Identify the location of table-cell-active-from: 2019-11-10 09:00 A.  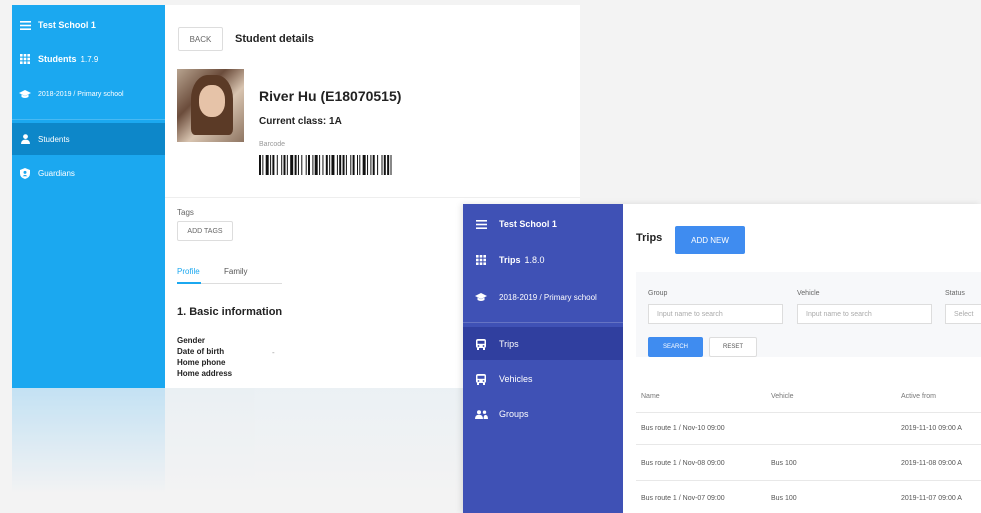
(931, 428).